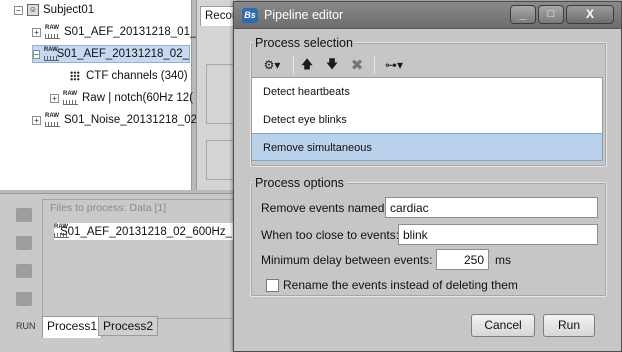 The image size is (622, 352). What do you see at coordinates (427, 92) in the screenshot?
I see `process-item-detect-heartbeats: Detect heartbeats` at bounding box center [427, 92].